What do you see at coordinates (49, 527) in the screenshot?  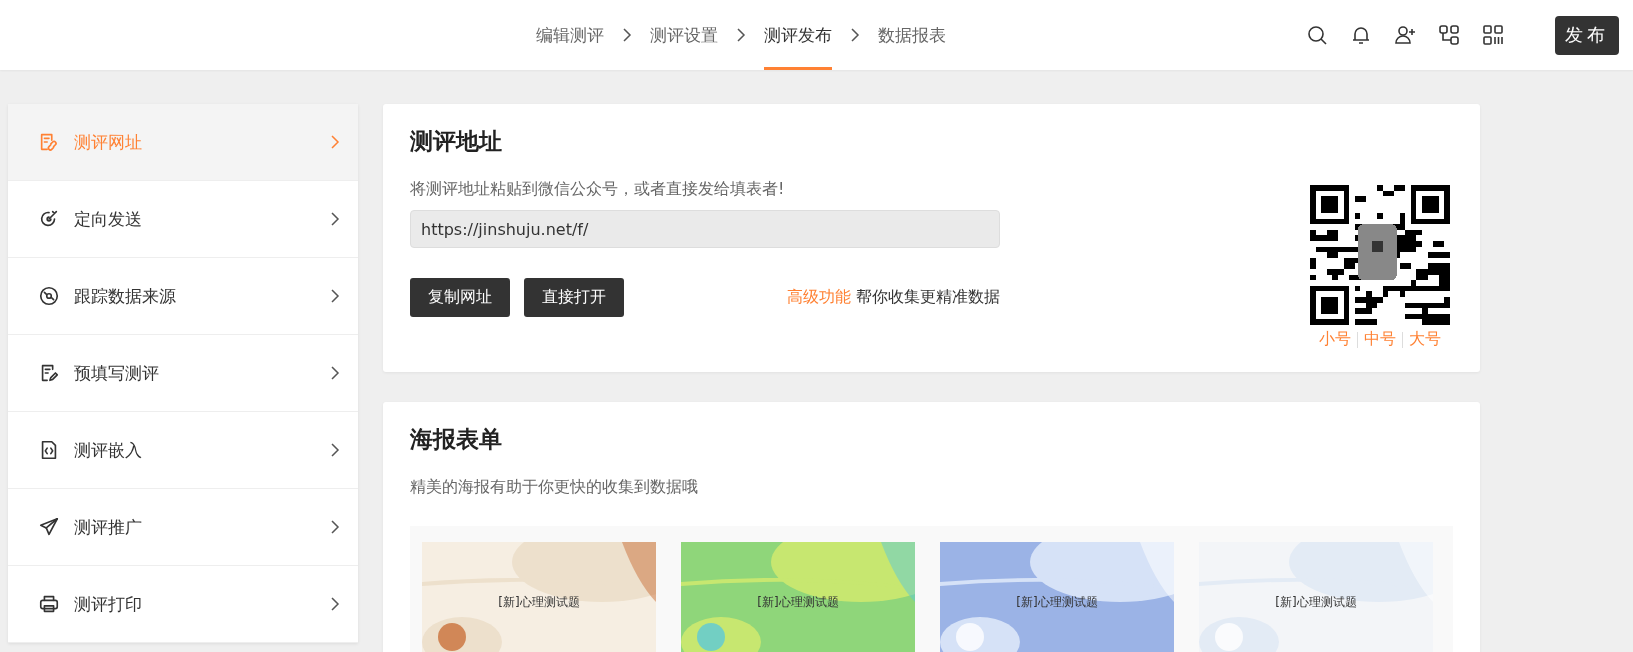 I see `paper-plane-icon` at bounding box center [49, 527].